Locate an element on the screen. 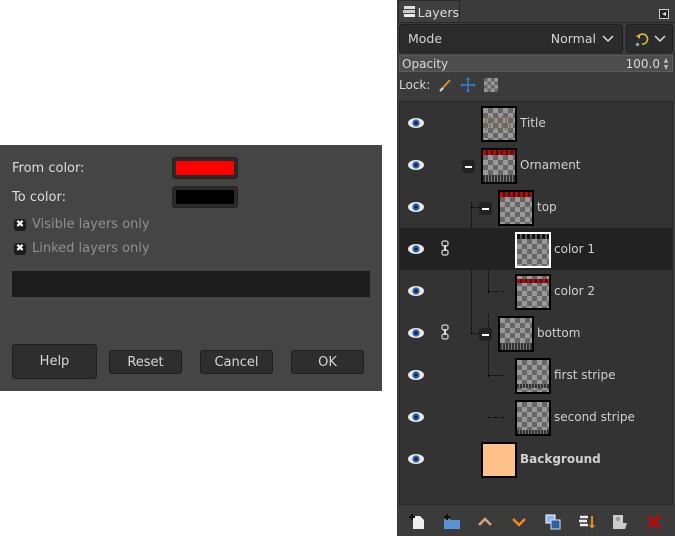 This screenshot has height=536, width=675. layer-row: first stripe is located at coordinates (536, 375).